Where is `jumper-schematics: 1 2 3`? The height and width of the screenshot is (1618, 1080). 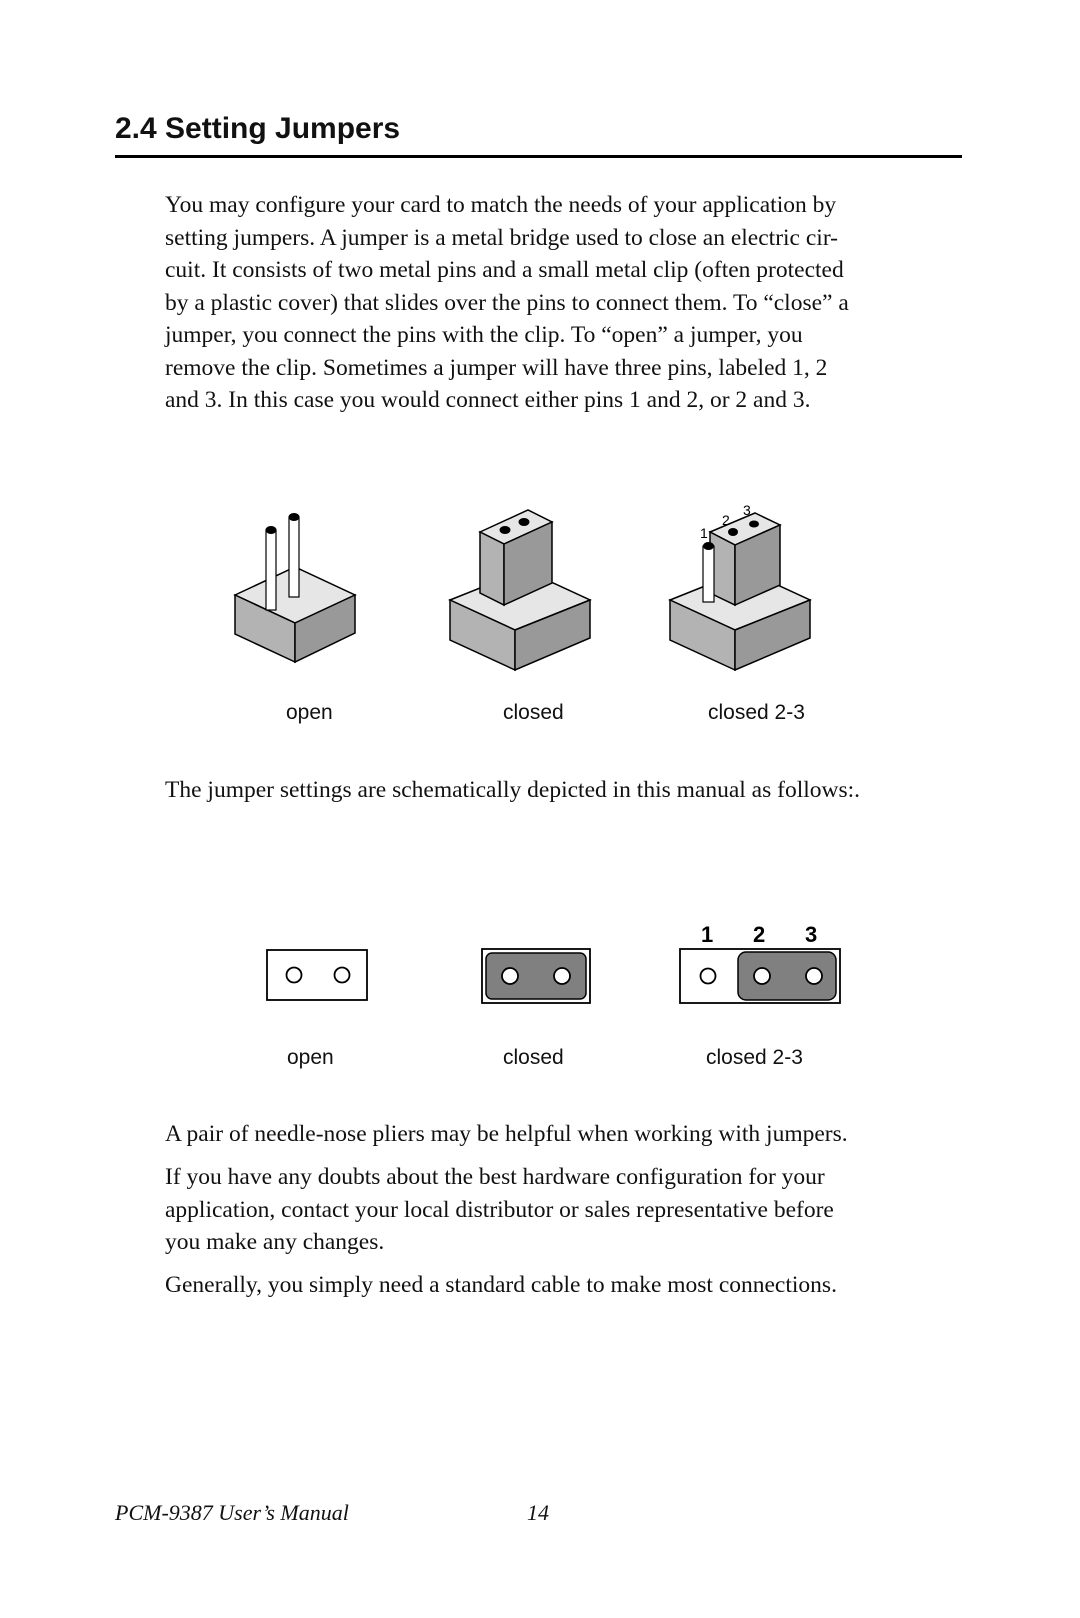 jumper-schematics: 1 2 3 is located at coordinates (553, 963).